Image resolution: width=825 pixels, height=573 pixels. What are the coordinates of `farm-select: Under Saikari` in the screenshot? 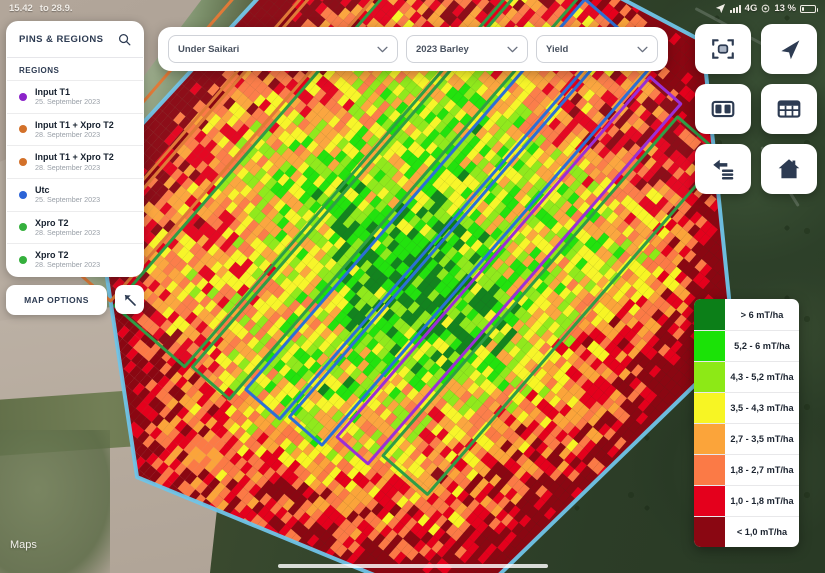 It's located at (283, 49).